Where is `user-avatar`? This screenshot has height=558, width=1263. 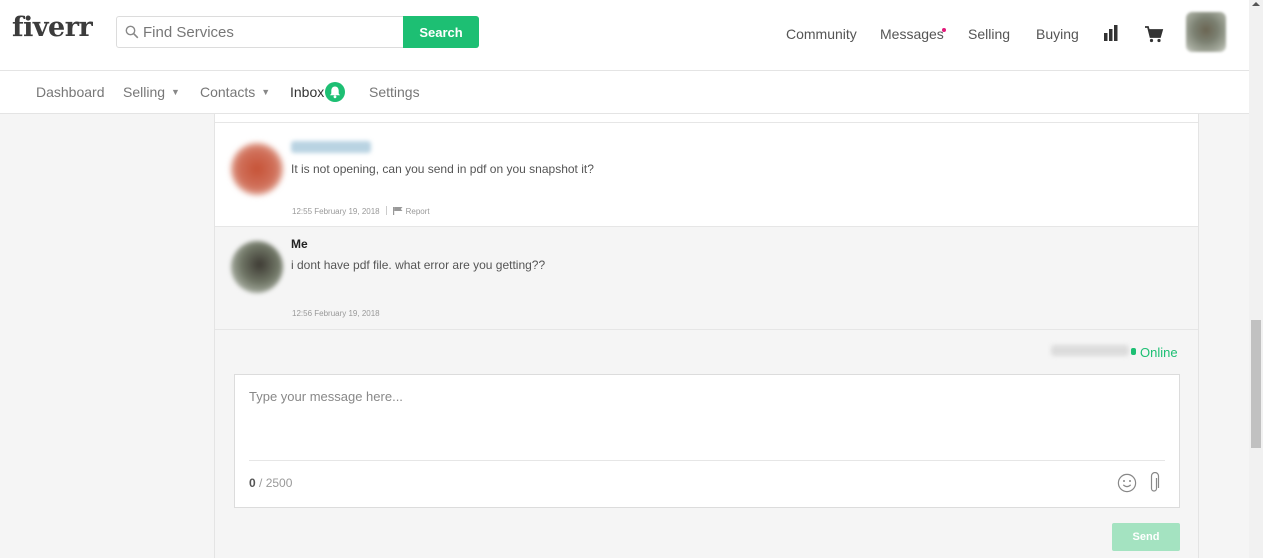
user-avatar is located at coordinates (1206, 32).